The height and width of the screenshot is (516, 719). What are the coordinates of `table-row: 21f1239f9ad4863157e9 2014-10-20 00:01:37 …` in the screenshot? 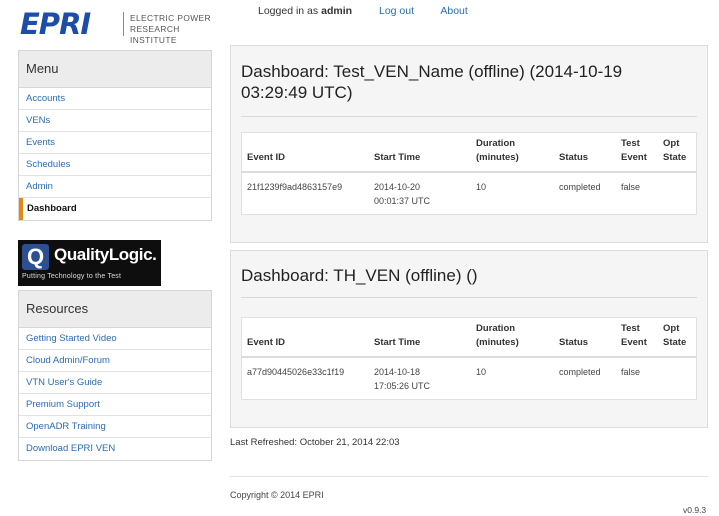 It's located at (469, 193).